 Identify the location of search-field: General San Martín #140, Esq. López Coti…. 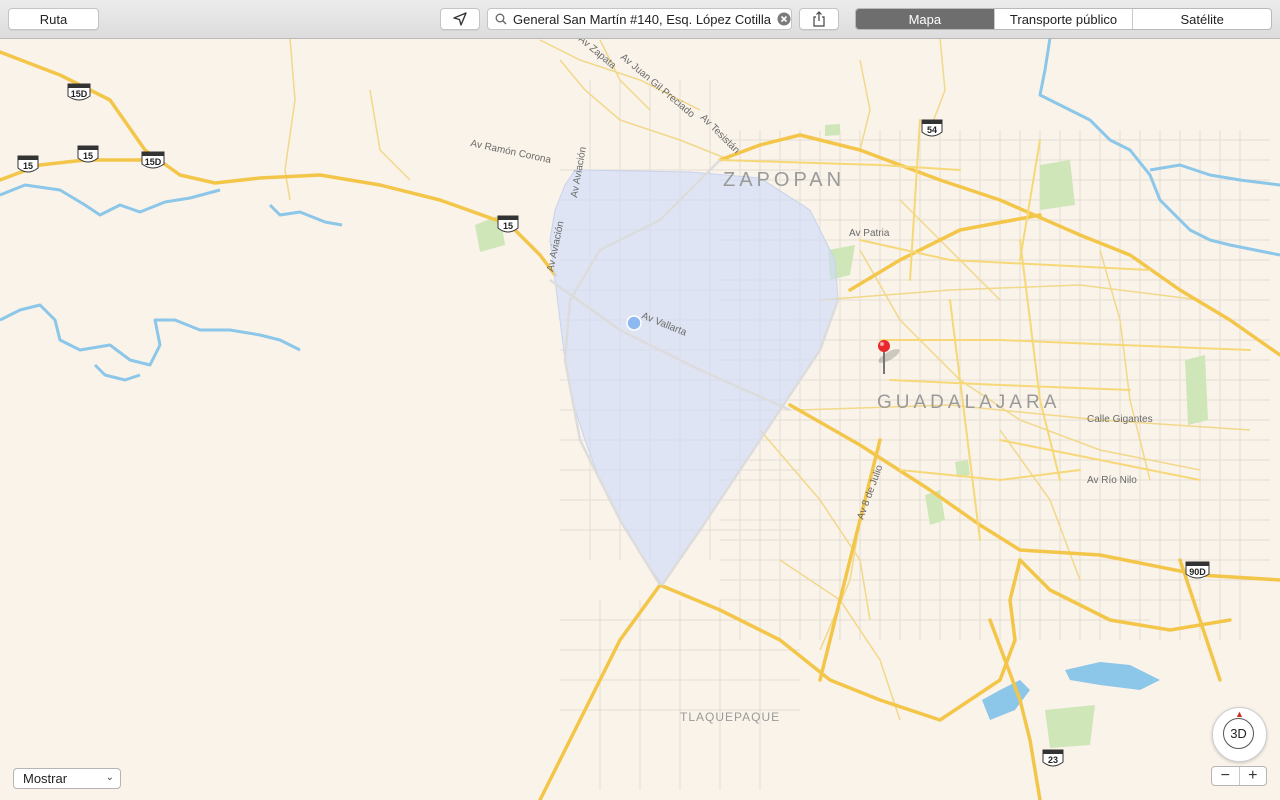
(639, 19).